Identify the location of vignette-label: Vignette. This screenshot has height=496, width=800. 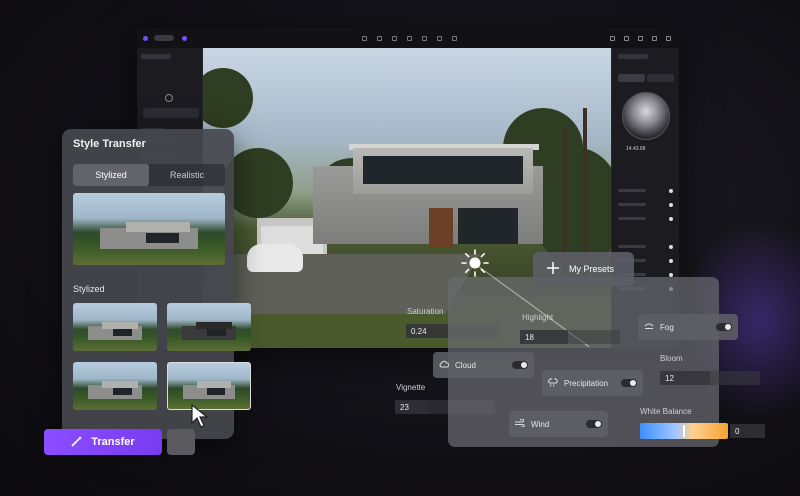
(411, 387).